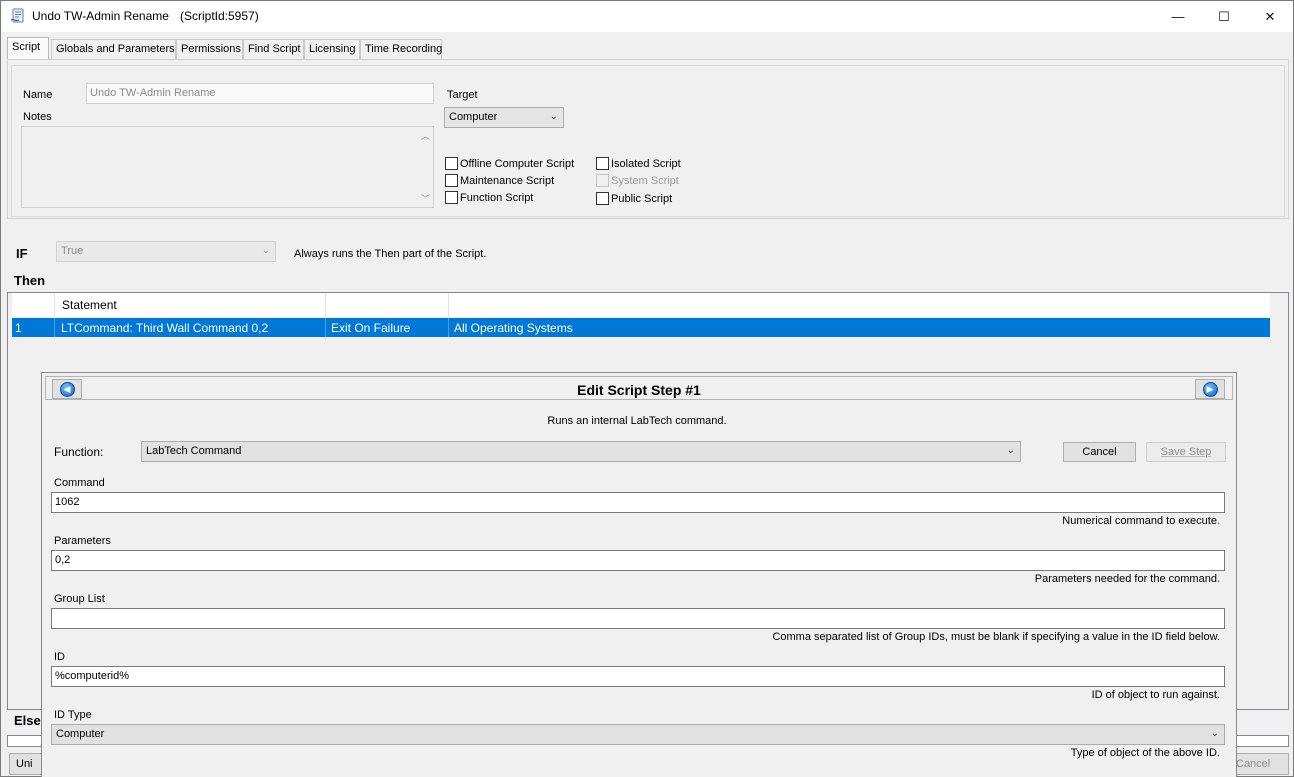 The width and height of the screenshot is (1294, 777). I want to click on command-input: 1062, so click(638, 502).